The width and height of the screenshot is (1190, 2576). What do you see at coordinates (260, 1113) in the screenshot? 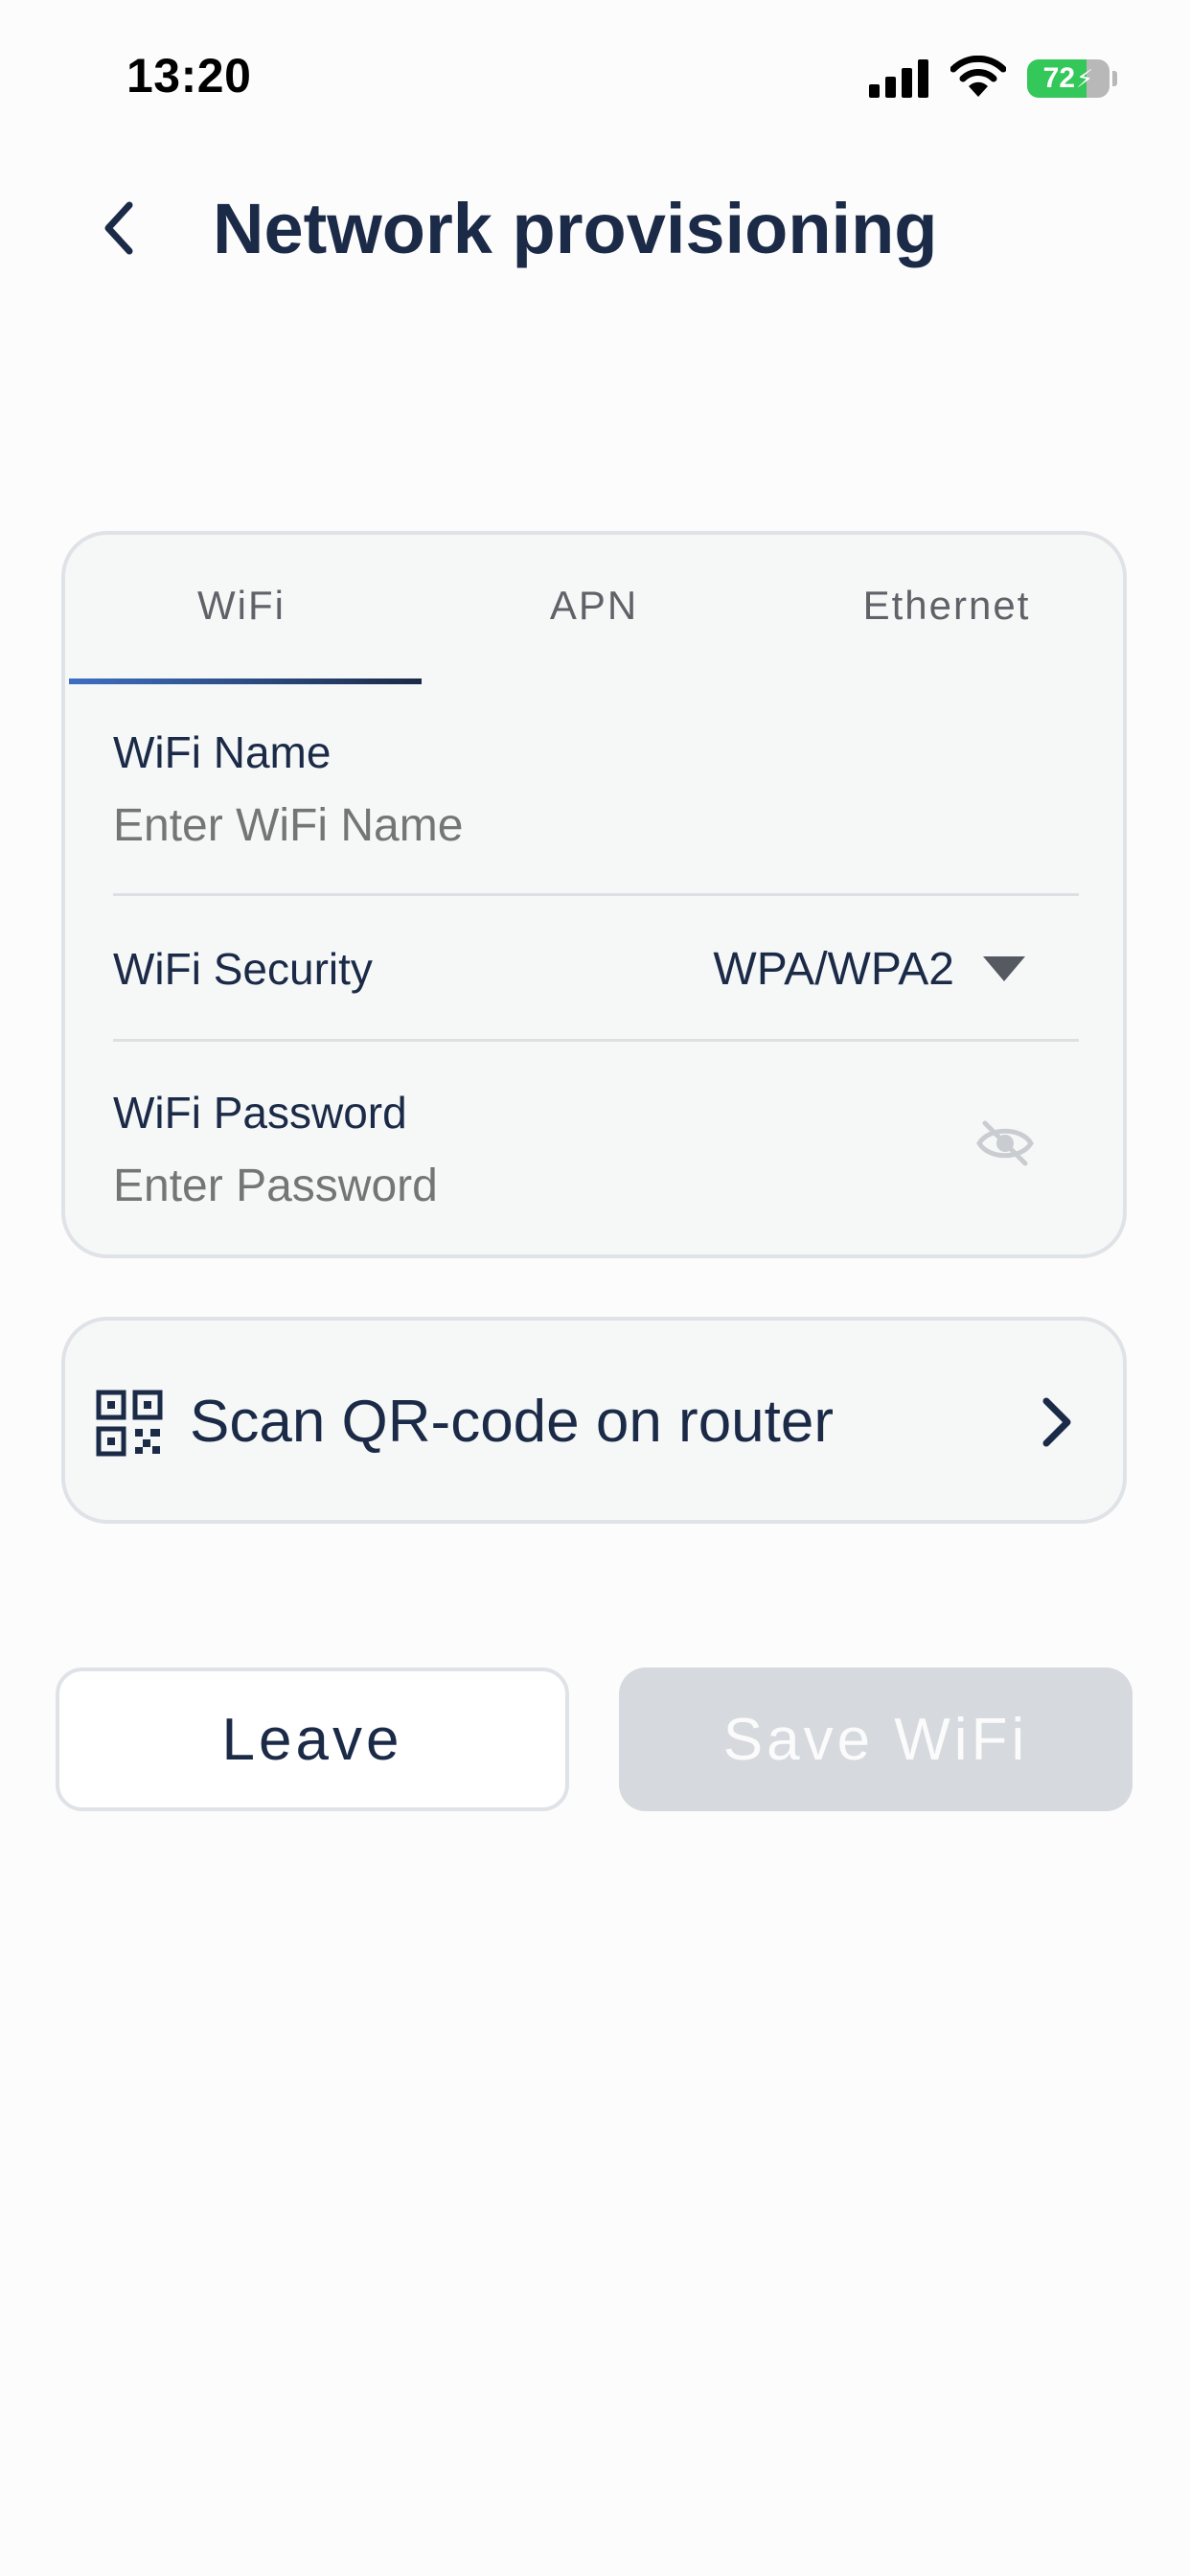
I see `wifi-password-label: WiFi Password` at bounding box center [260, 1113].